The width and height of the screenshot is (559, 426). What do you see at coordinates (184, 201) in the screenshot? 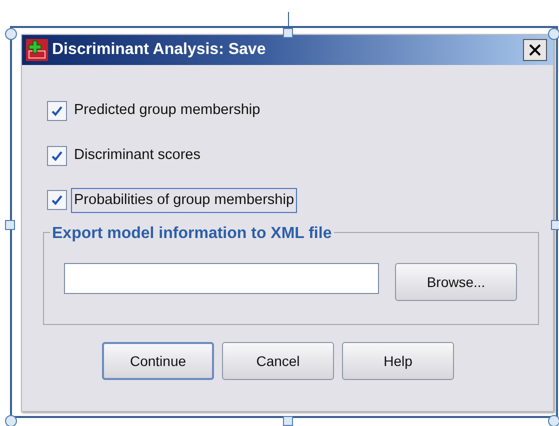
I see `checkbox-label: Probabilities of group membership` at bounding box center [184, 201].